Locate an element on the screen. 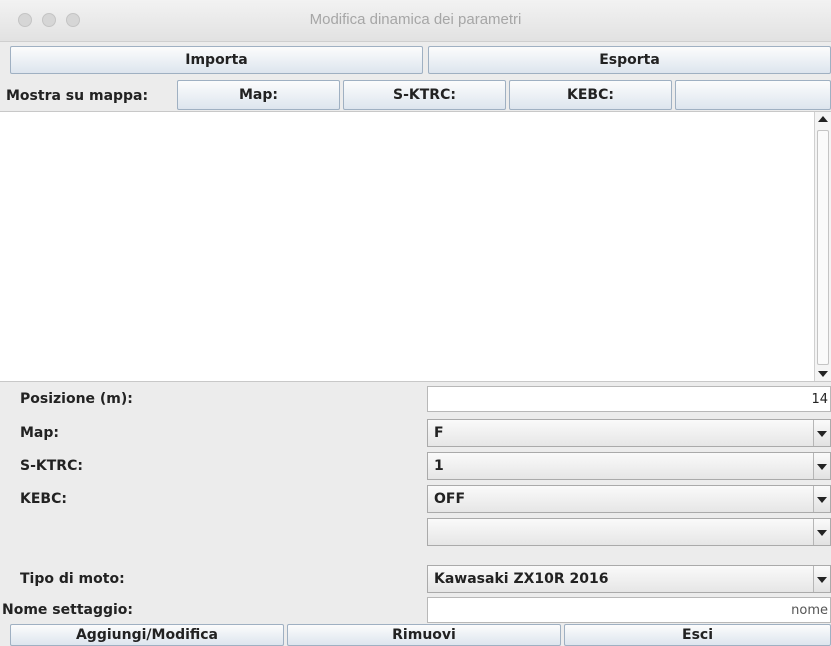  setting-name-input: nome is located at coordinates (629, 610).